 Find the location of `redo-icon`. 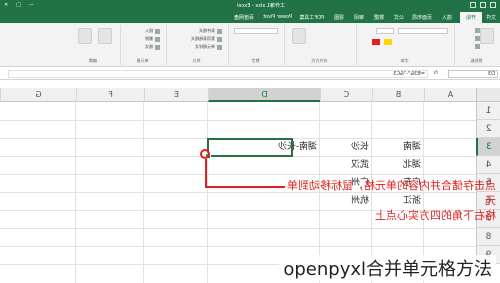

redo-icon is located at coordinates (473, 5).